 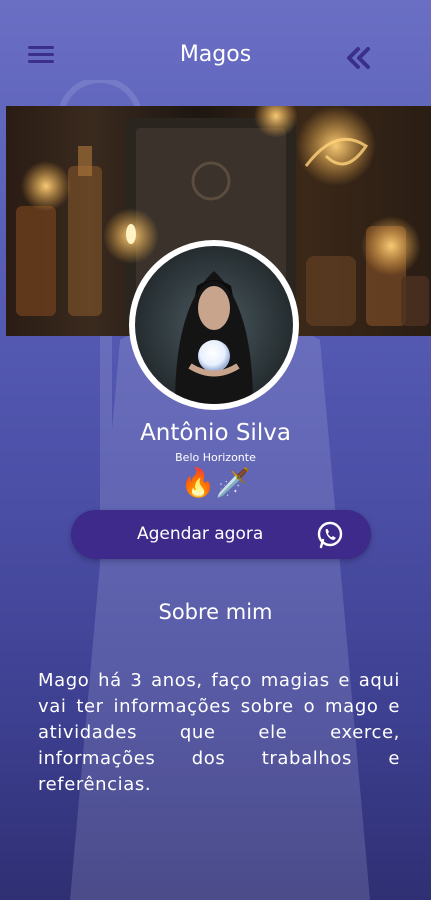 What do you see at coordinates (358, 58) in the screenshot?
I see `double-chevron-left-icon` at bounding box center [358, 58].